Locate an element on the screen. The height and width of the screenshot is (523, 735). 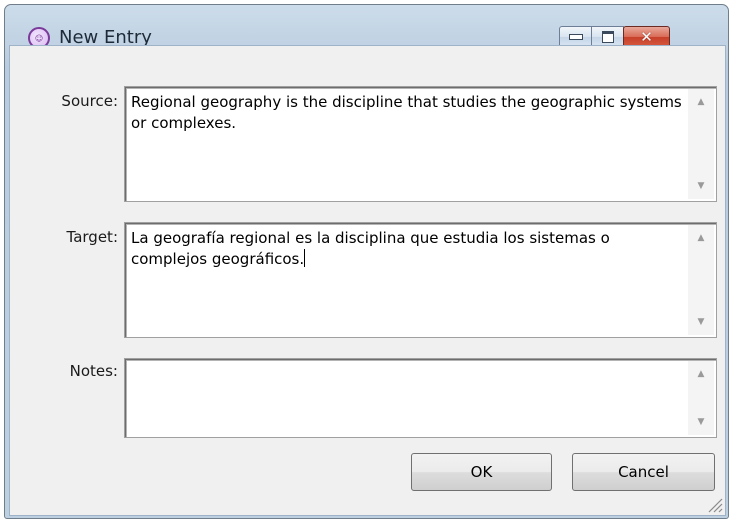
source-label: Source: is located at coordinates (89, 101).